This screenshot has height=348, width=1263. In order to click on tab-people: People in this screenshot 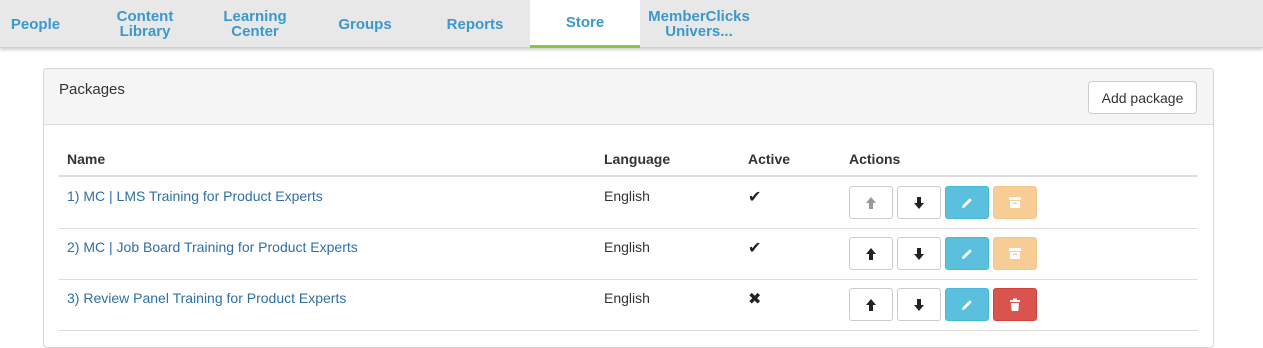, I will do `click(35, 24)`.